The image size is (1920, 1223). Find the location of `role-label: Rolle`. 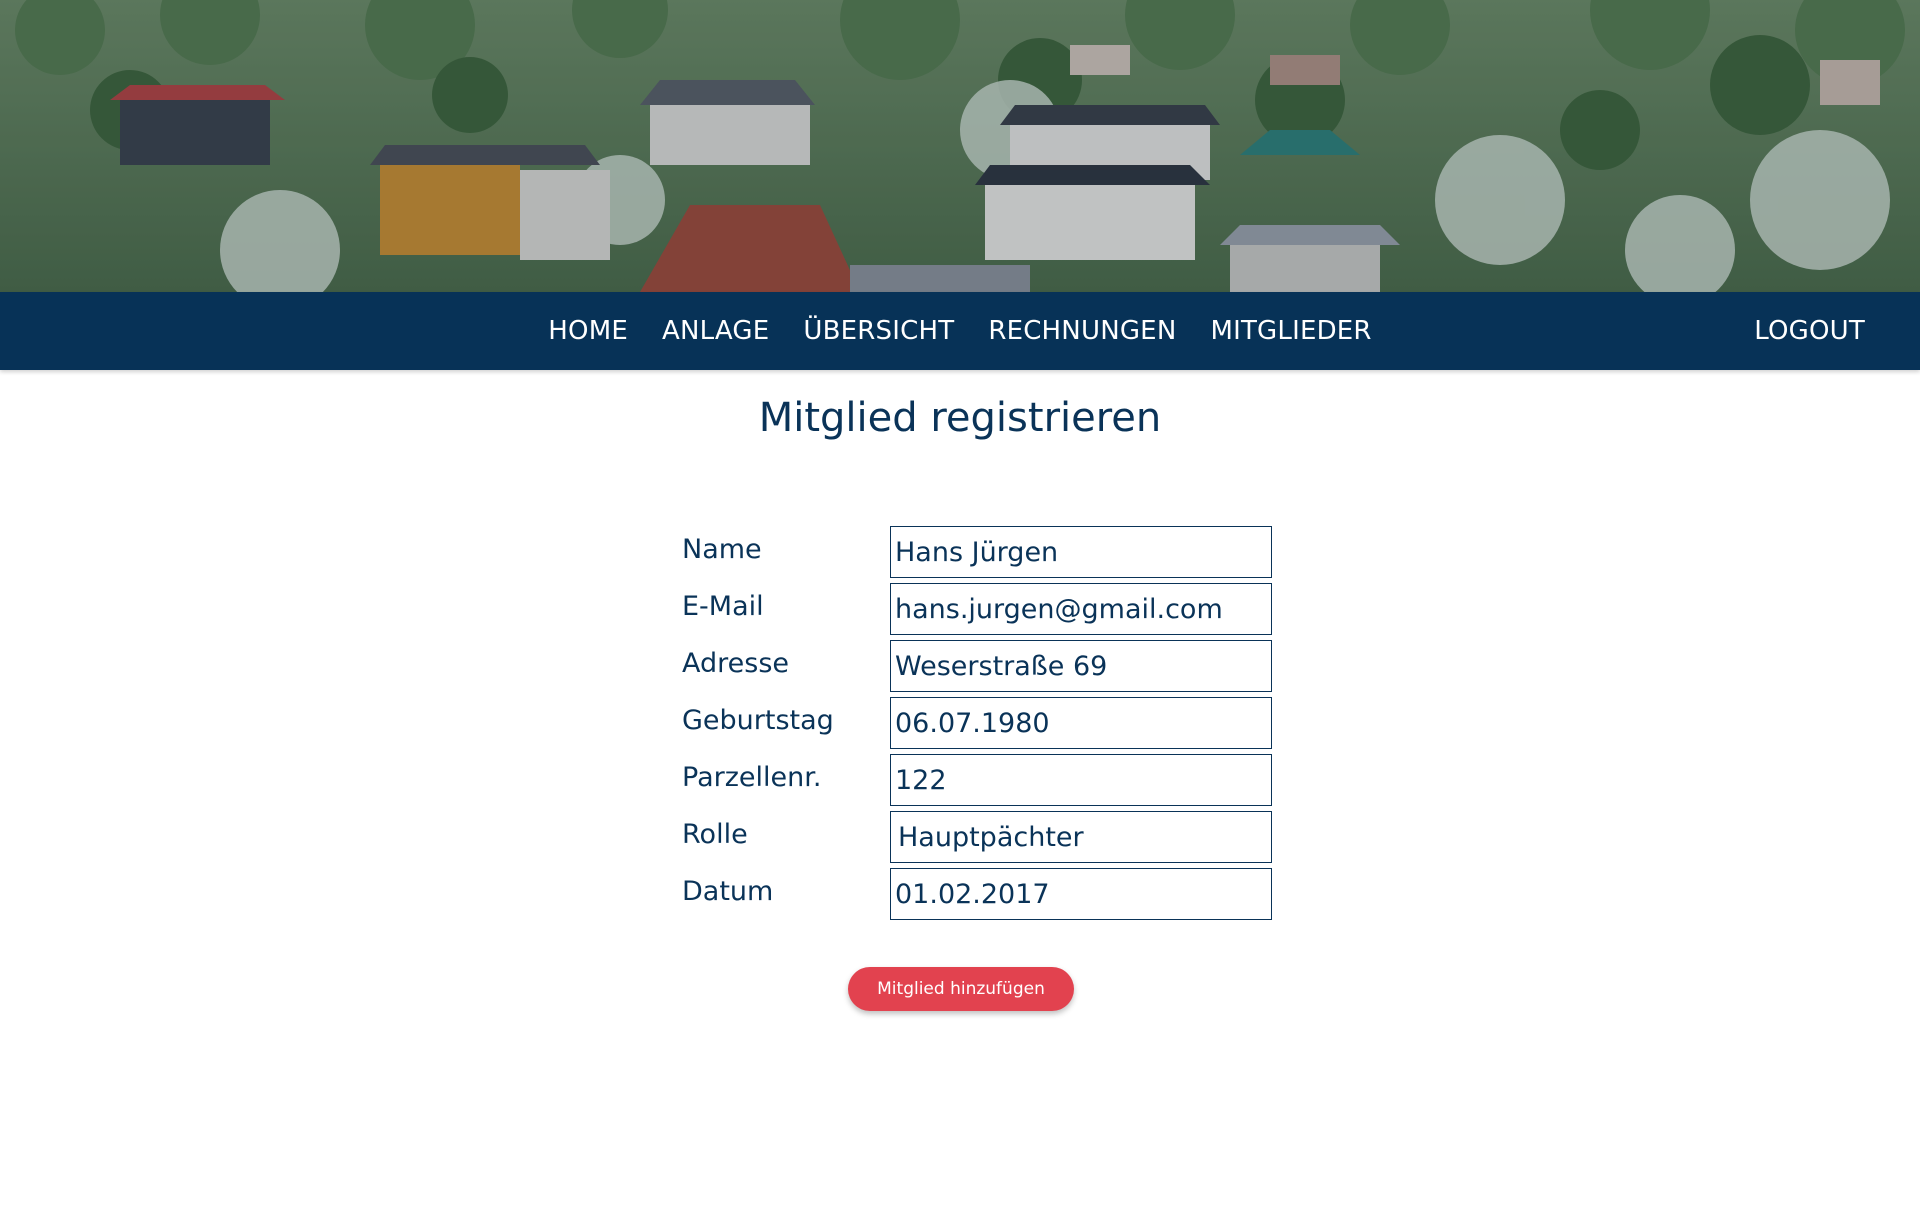

role-label: Rolle is located at coordinates (715, 834).